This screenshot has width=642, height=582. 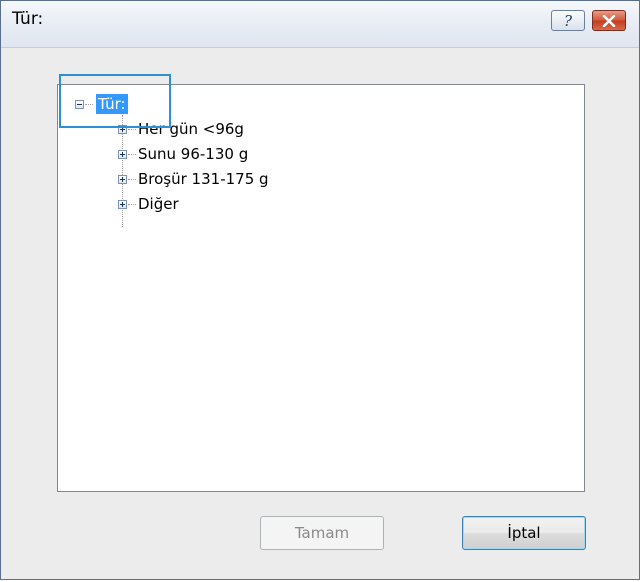 I want to click on expand-toggle-brochure, so click(x=122, y=179).